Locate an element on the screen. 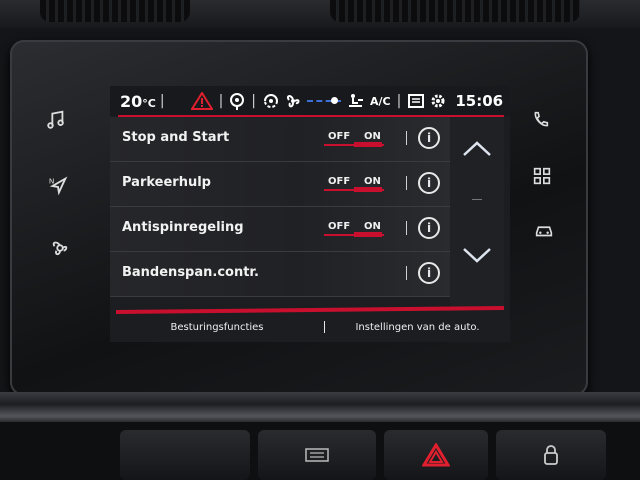  temperature-readout: 20°C is located at coordinates (138, 101).